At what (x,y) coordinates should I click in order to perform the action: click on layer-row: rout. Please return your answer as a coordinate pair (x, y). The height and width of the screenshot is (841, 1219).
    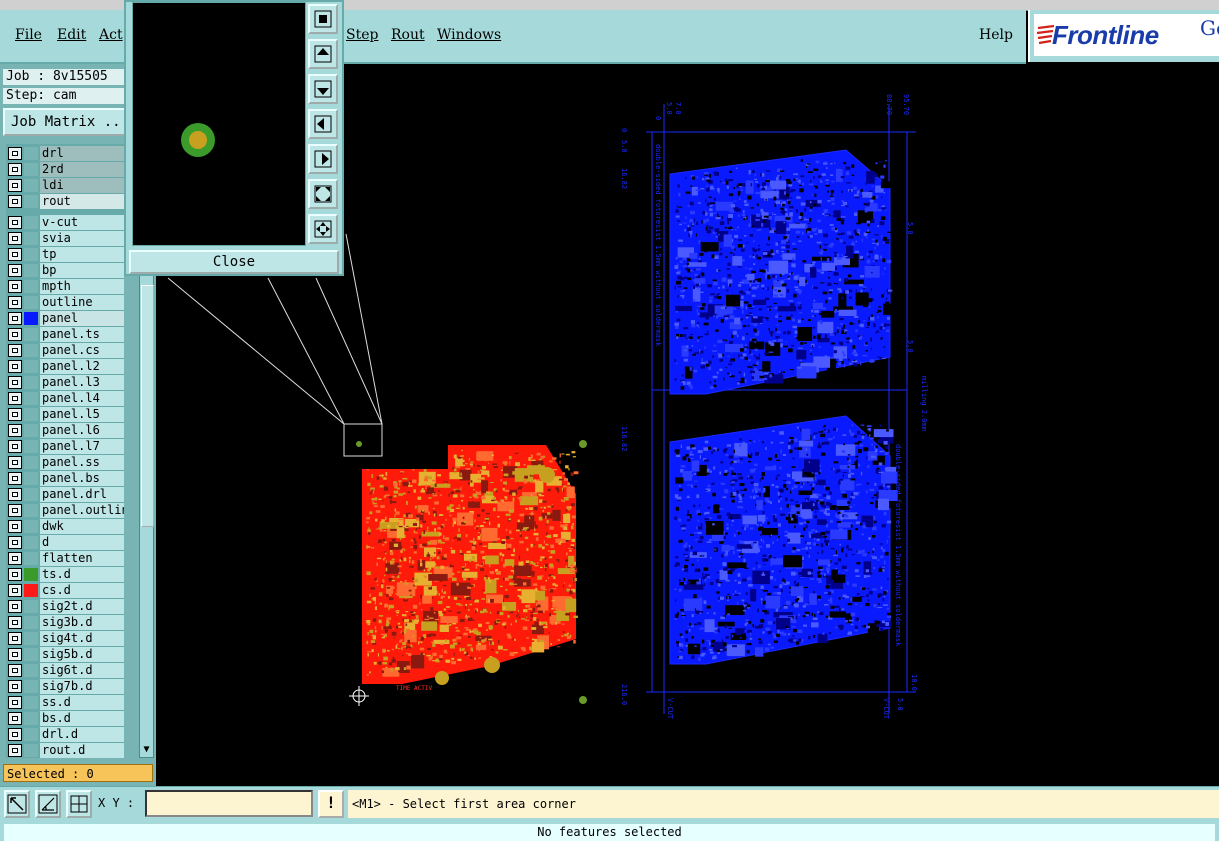
    Looking at the image, I should click on (65, 201).